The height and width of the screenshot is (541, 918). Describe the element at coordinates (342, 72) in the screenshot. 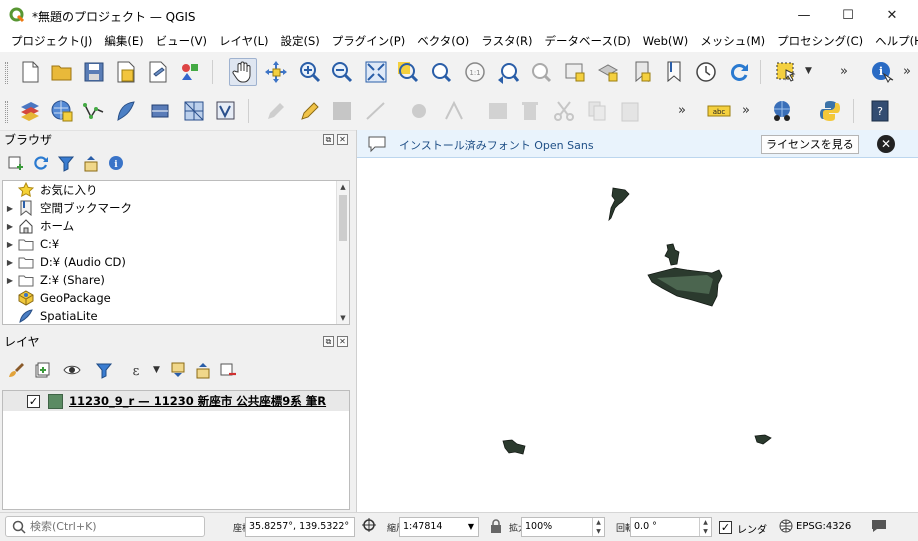

I see `zoom-out-button` at that location.